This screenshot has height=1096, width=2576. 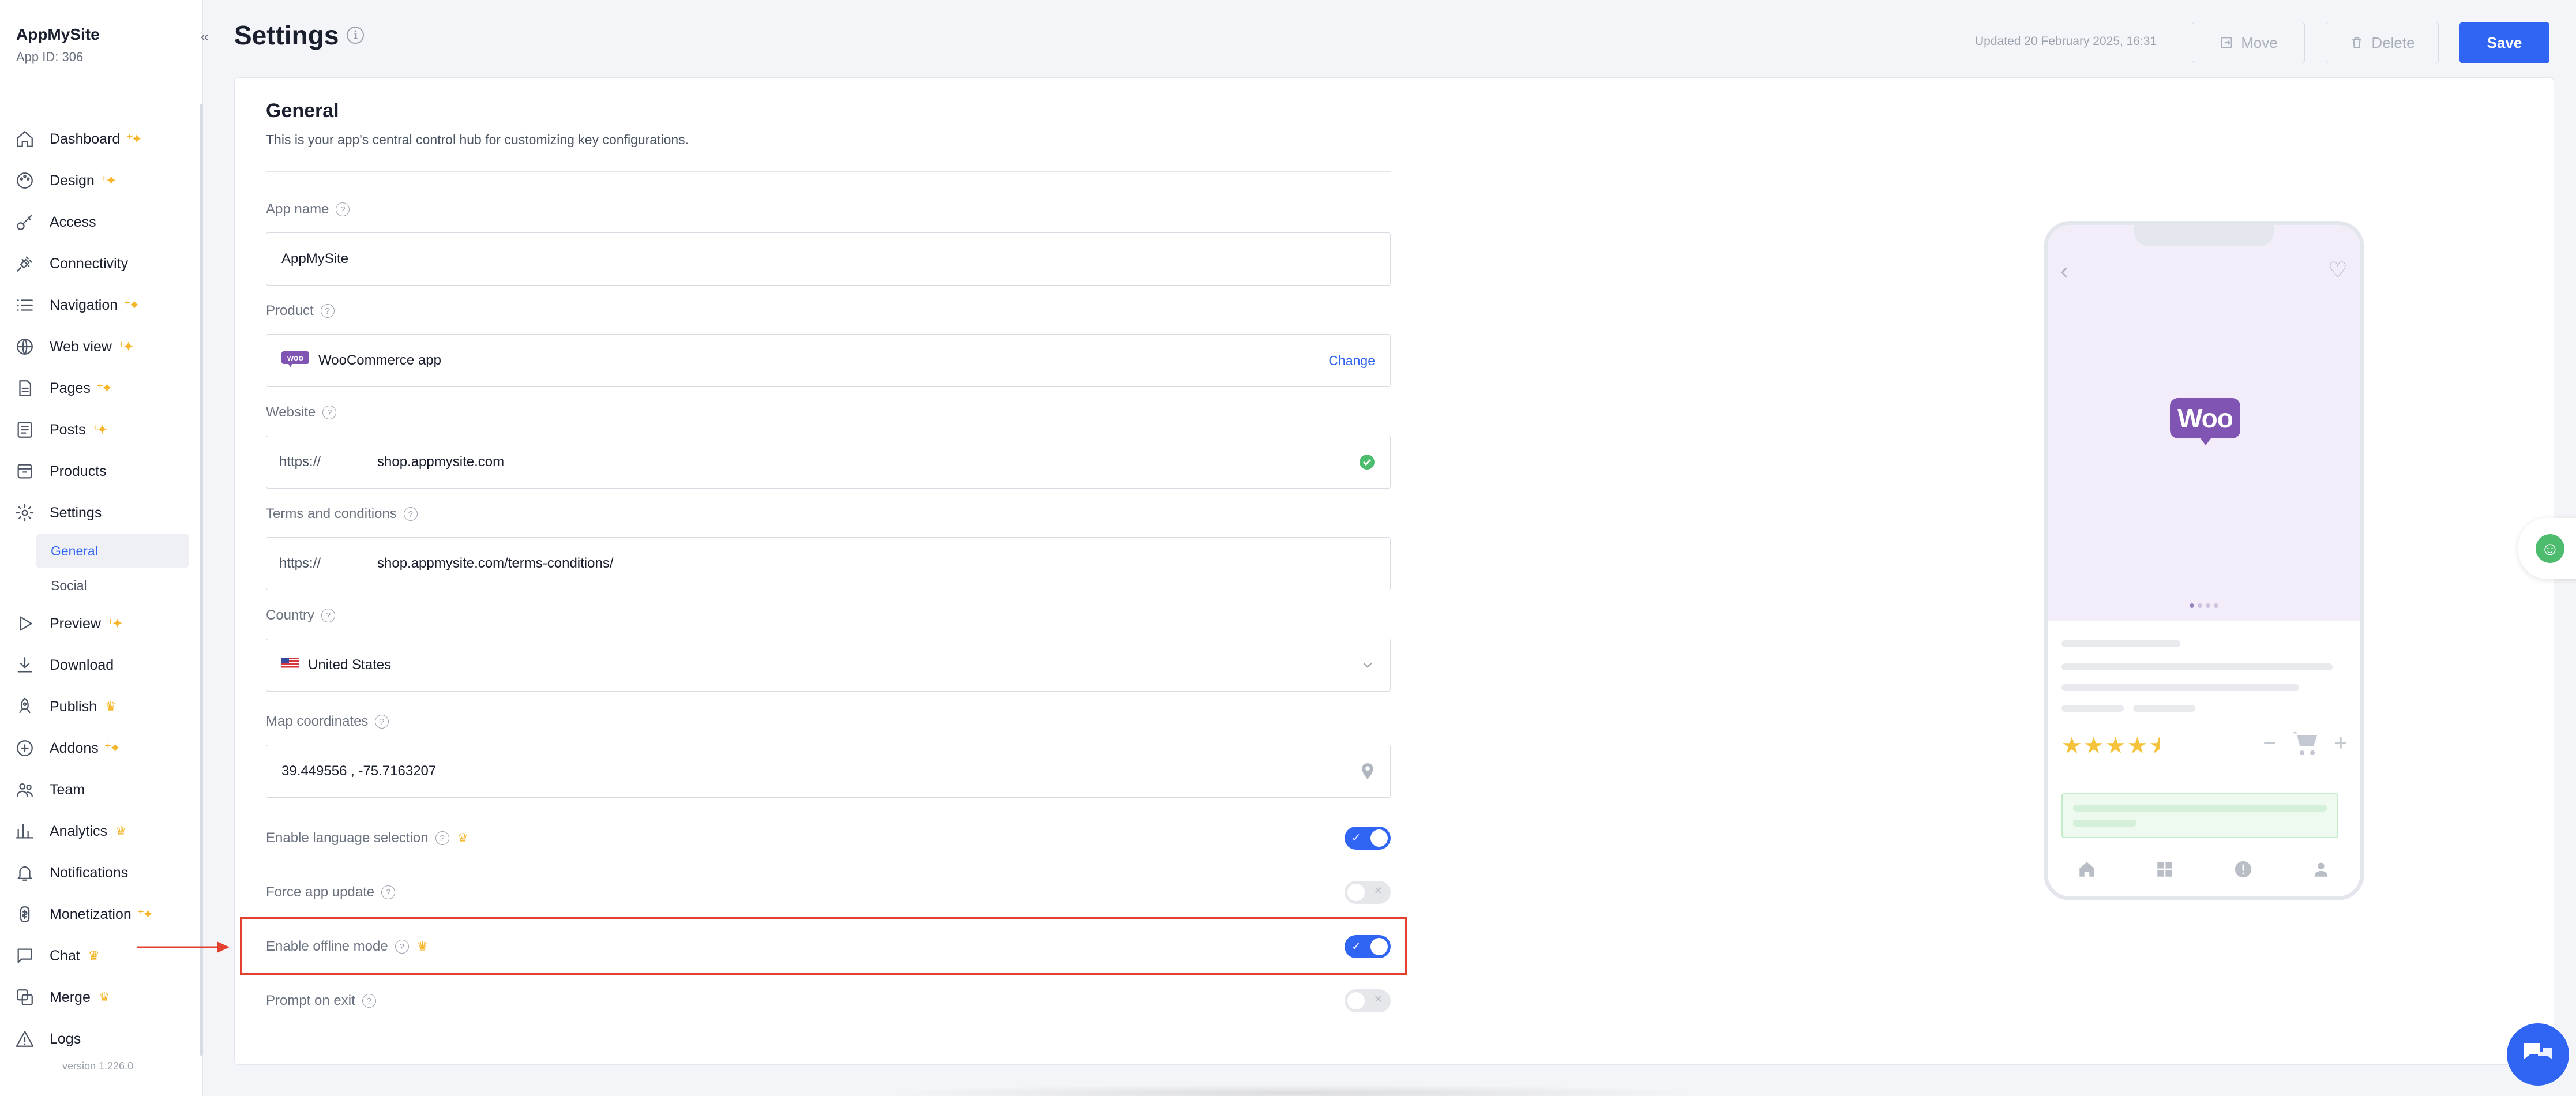 I want to click on grid-tab-icon, so click(x=2164, y=869).